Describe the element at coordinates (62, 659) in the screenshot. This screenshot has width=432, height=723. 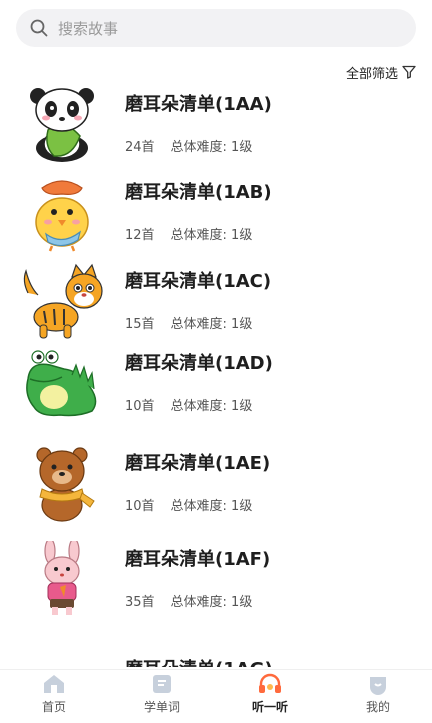
I see `partial-thumbnail-icon` at that location.